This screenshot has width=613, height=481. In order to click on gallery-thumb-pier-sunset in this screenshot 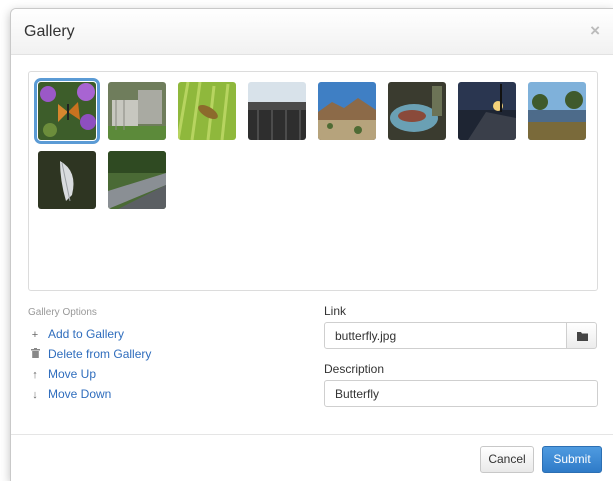, I will do `click(487, 111)`.